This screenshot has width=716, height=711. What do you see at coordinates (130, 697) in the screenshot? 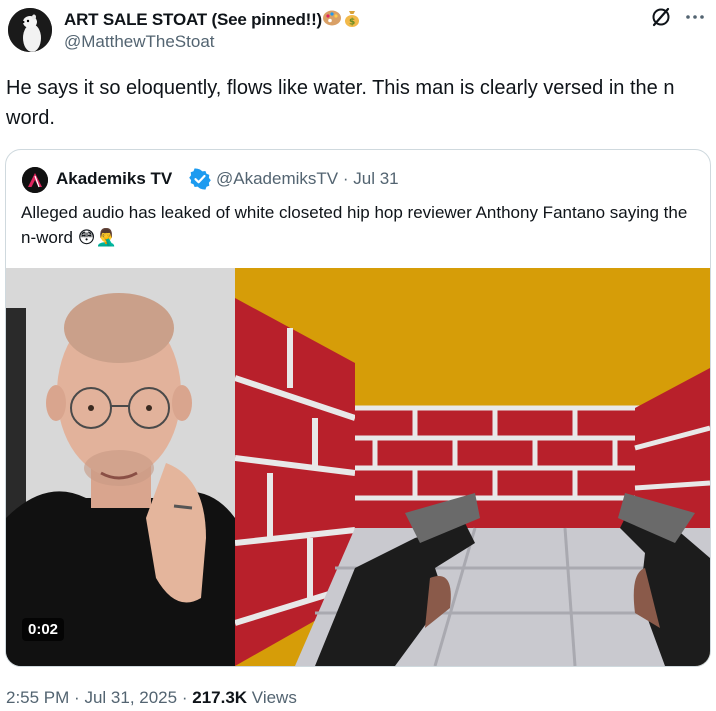
I see `tweet-date: Jul 31, 2025` at bounding box center [130, 697].